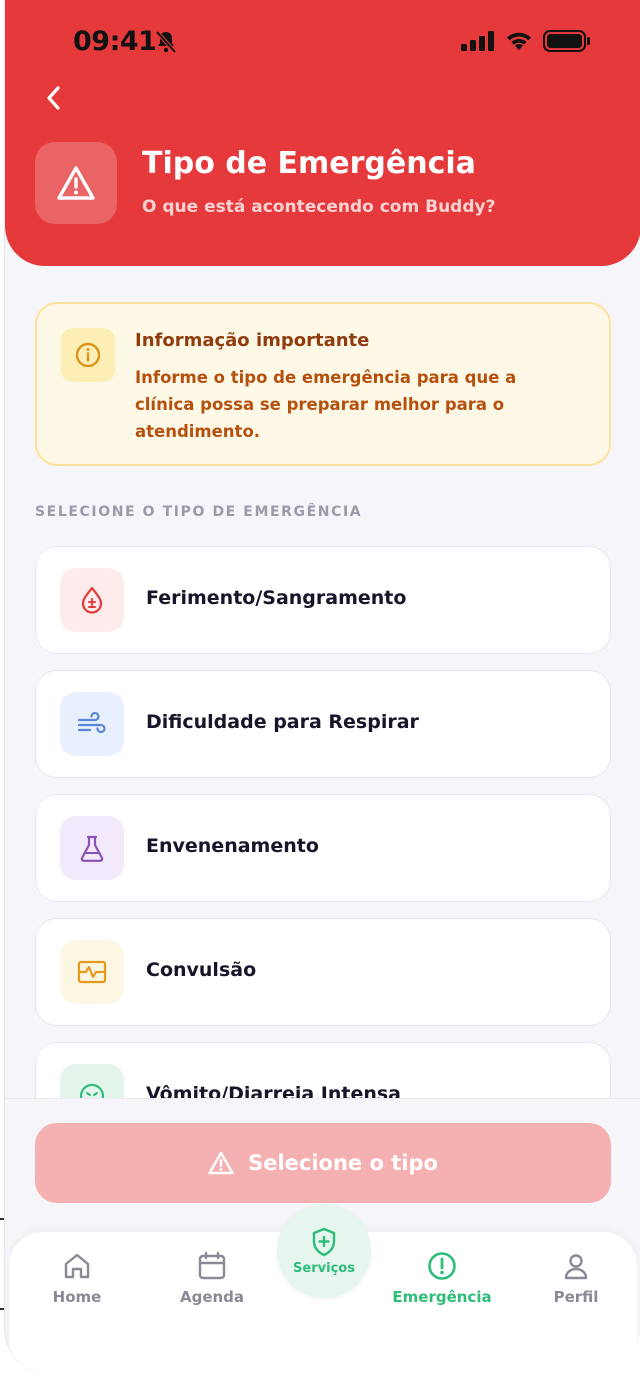 The width and height of the screenshot is (640, 1376). What do you see at coordinates (477, 41) in the screenshot?
I see `signal-icon` at bounding box center [477, 41].